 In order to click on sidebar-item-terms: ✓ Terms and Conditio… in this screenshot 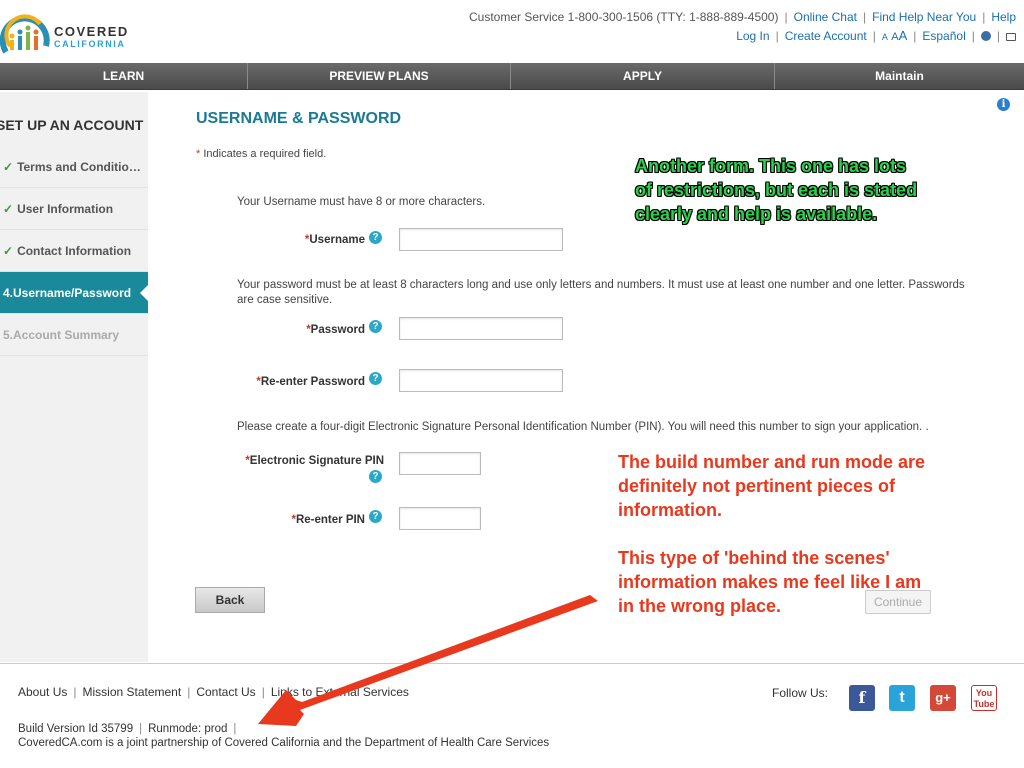, I will do `click(74, 167)`.